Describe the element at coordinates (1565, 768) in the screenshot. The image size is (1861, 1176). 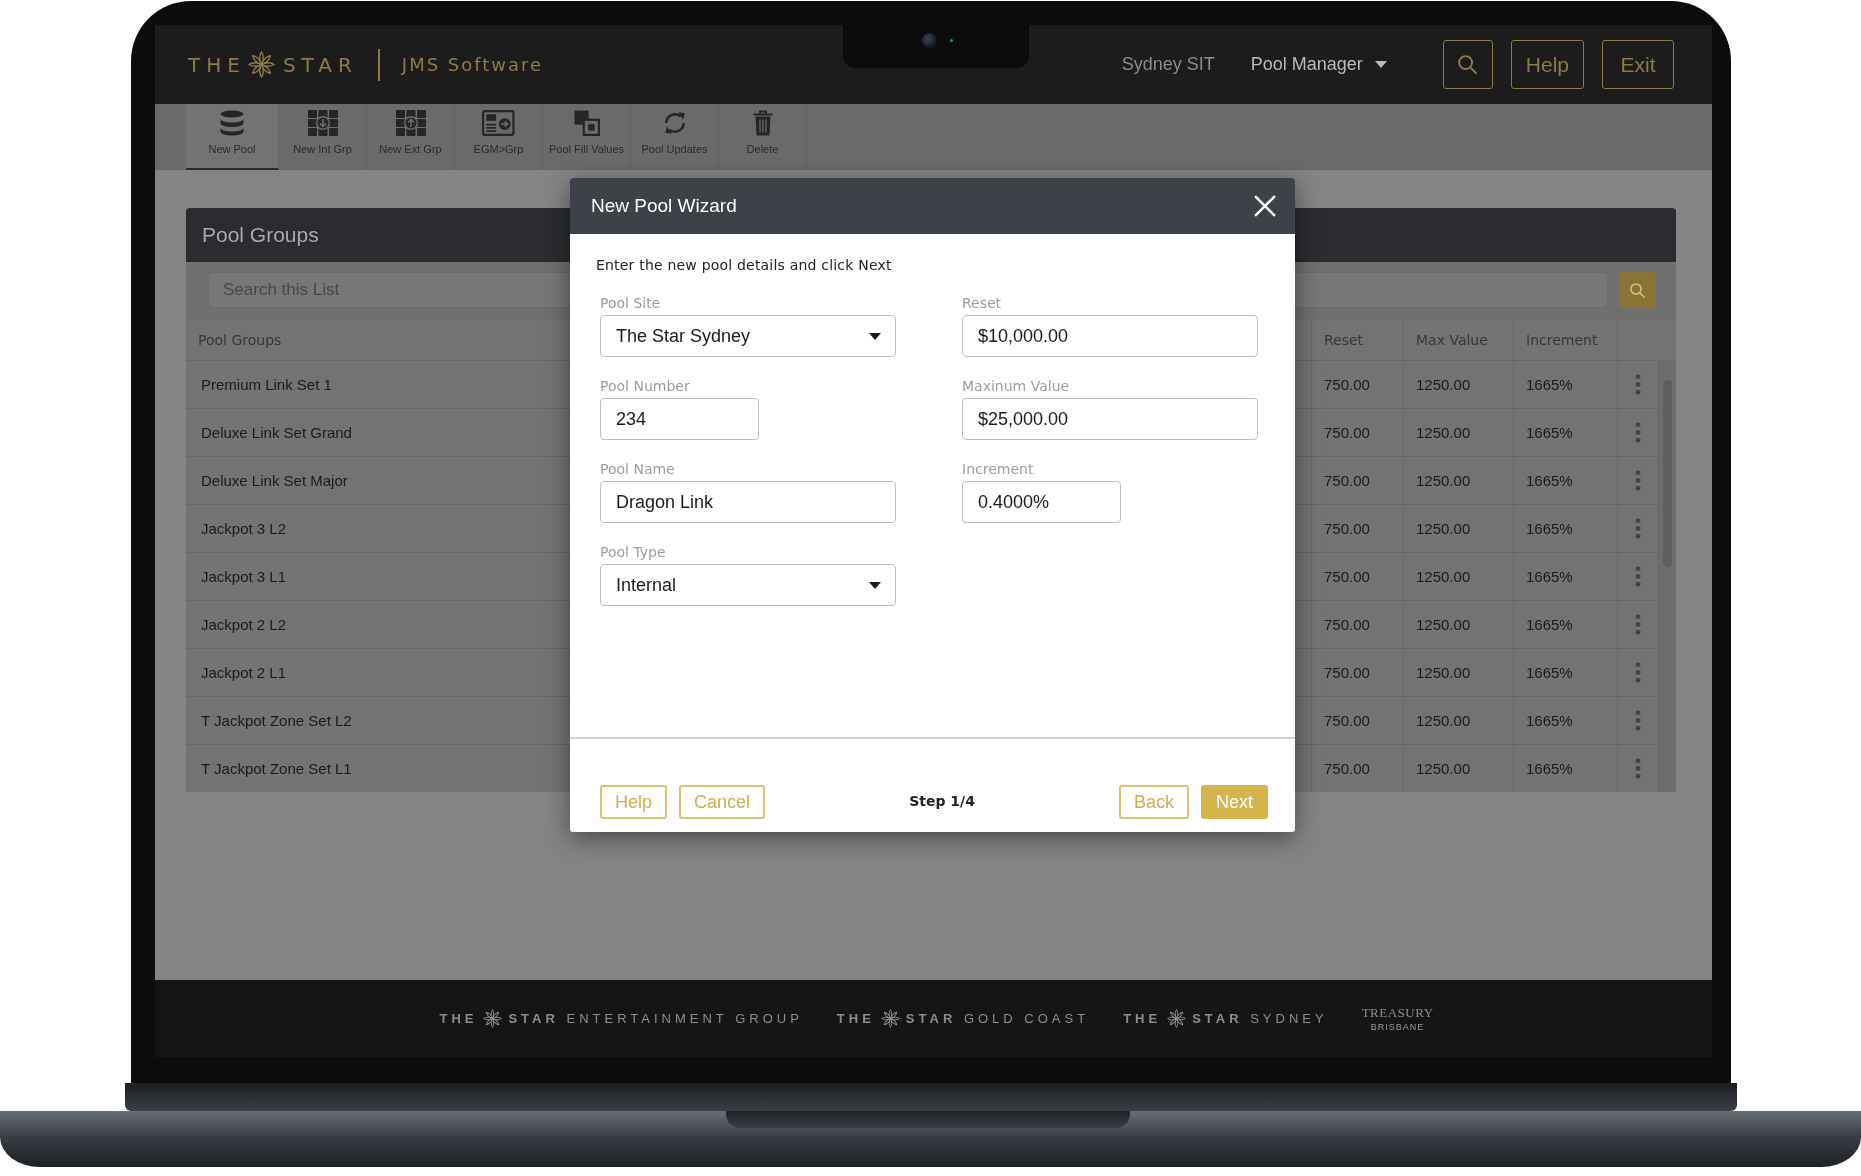
I see `table-cell: 1665%` at that location.